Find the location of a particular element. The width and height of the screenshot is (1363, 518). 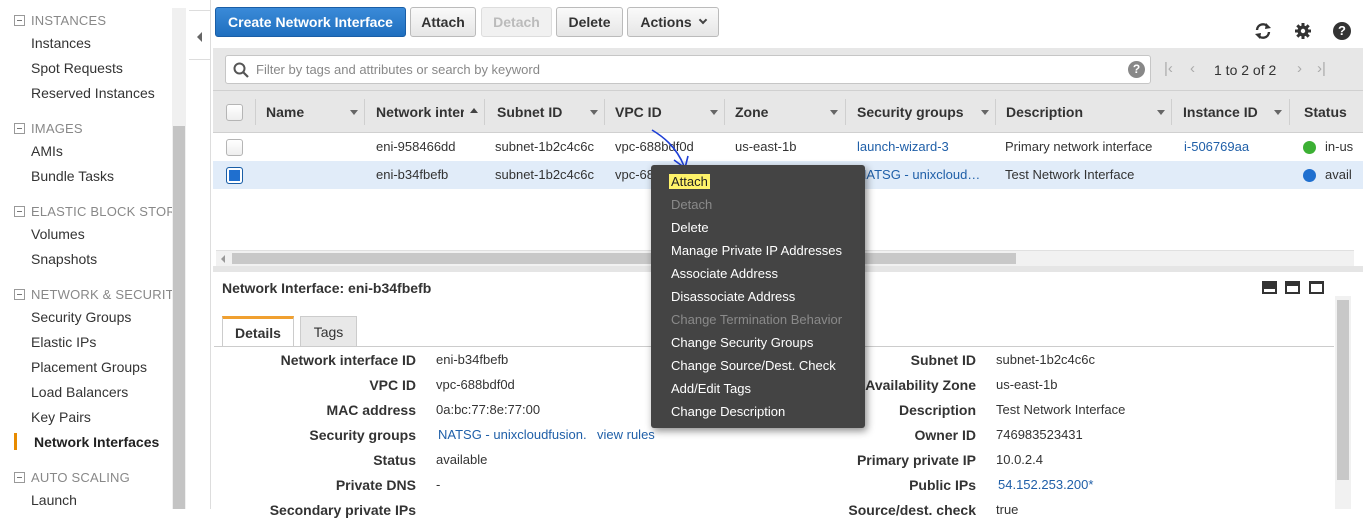

column-header-status: Status is located at coordinates (1325, 112).